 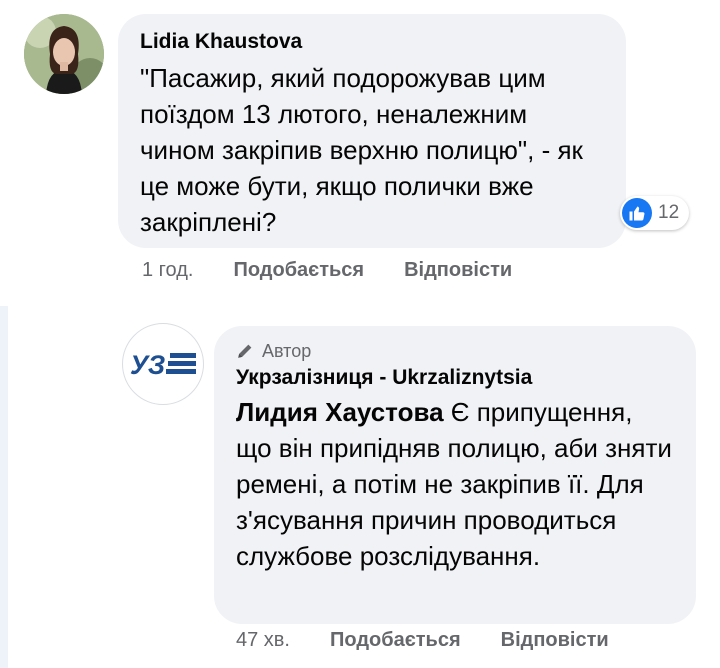 I want to click on uz-logo: УЗ, so click(x=163, y=365).